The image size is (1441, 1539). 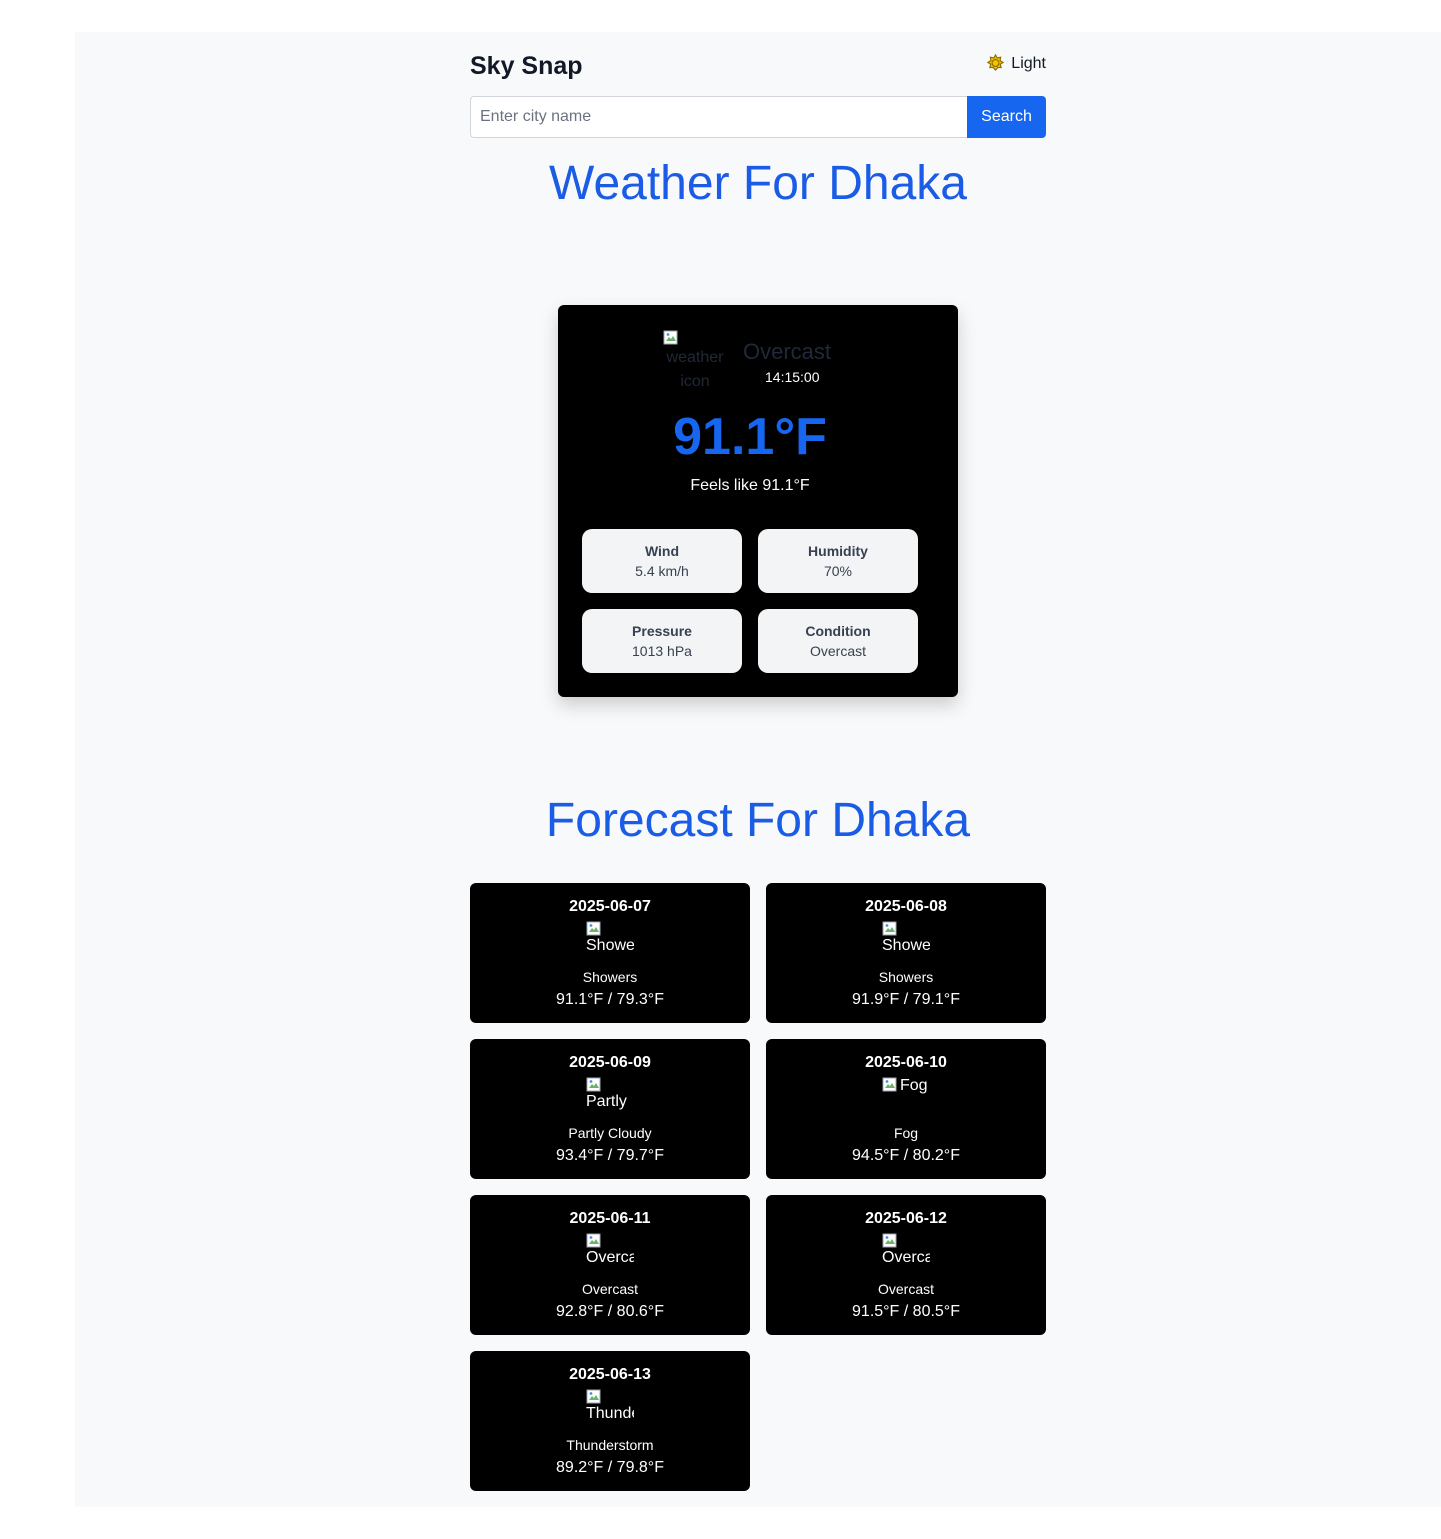 What do you see at coordinates (662, 651) in the screenshot?
I see `stat-value: 1013 hPa` at bounding box center [662, 651].